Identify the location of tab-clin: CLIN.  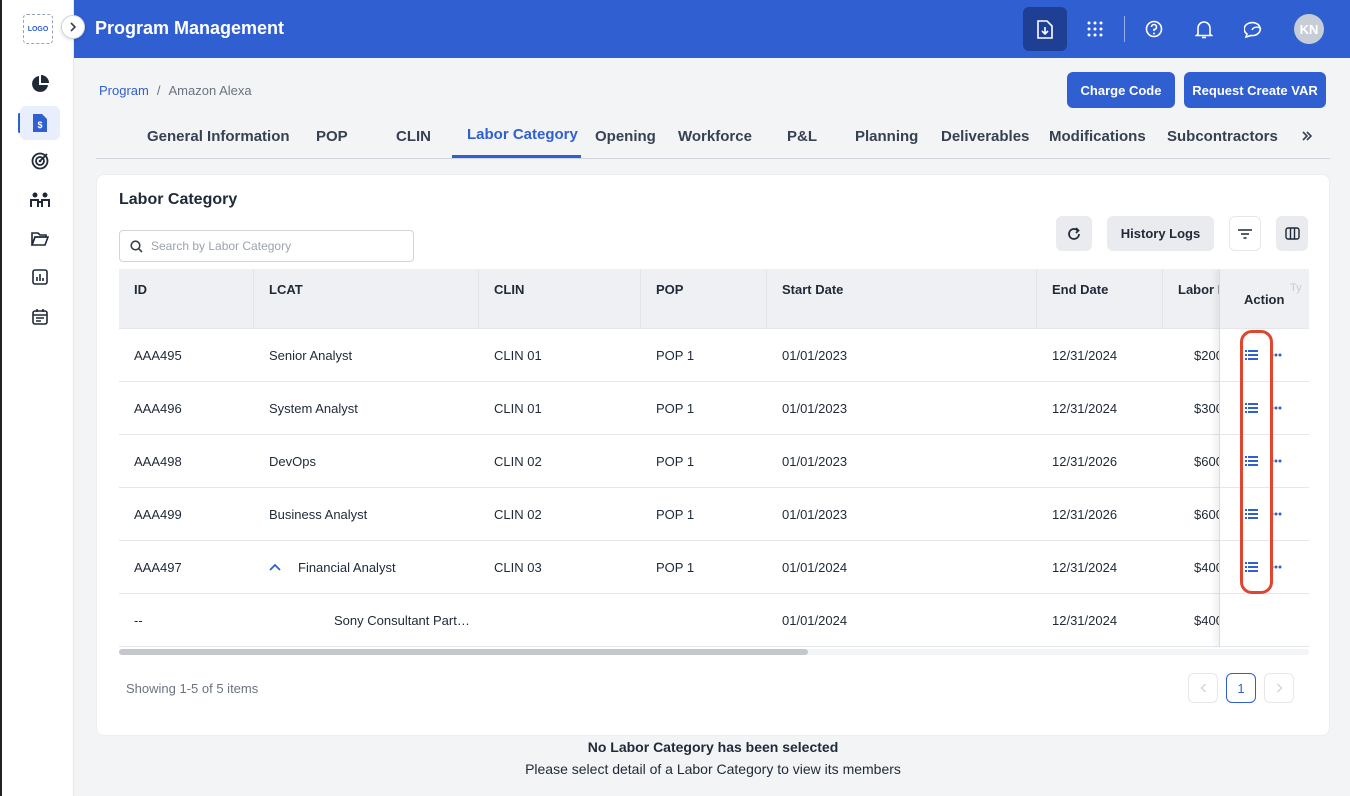
(413, 136).